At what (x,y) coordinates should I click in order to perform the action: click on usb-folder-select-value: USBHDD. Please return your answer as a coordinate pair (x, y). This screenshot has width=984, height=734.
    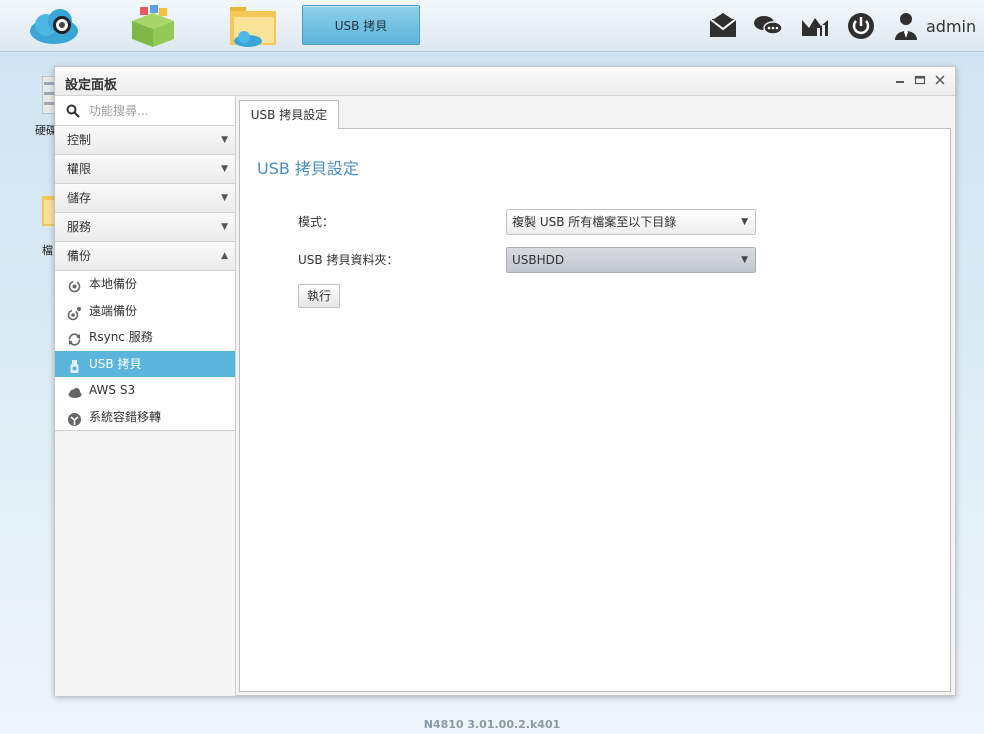
    Looking at the image, I should click on (538, 260).